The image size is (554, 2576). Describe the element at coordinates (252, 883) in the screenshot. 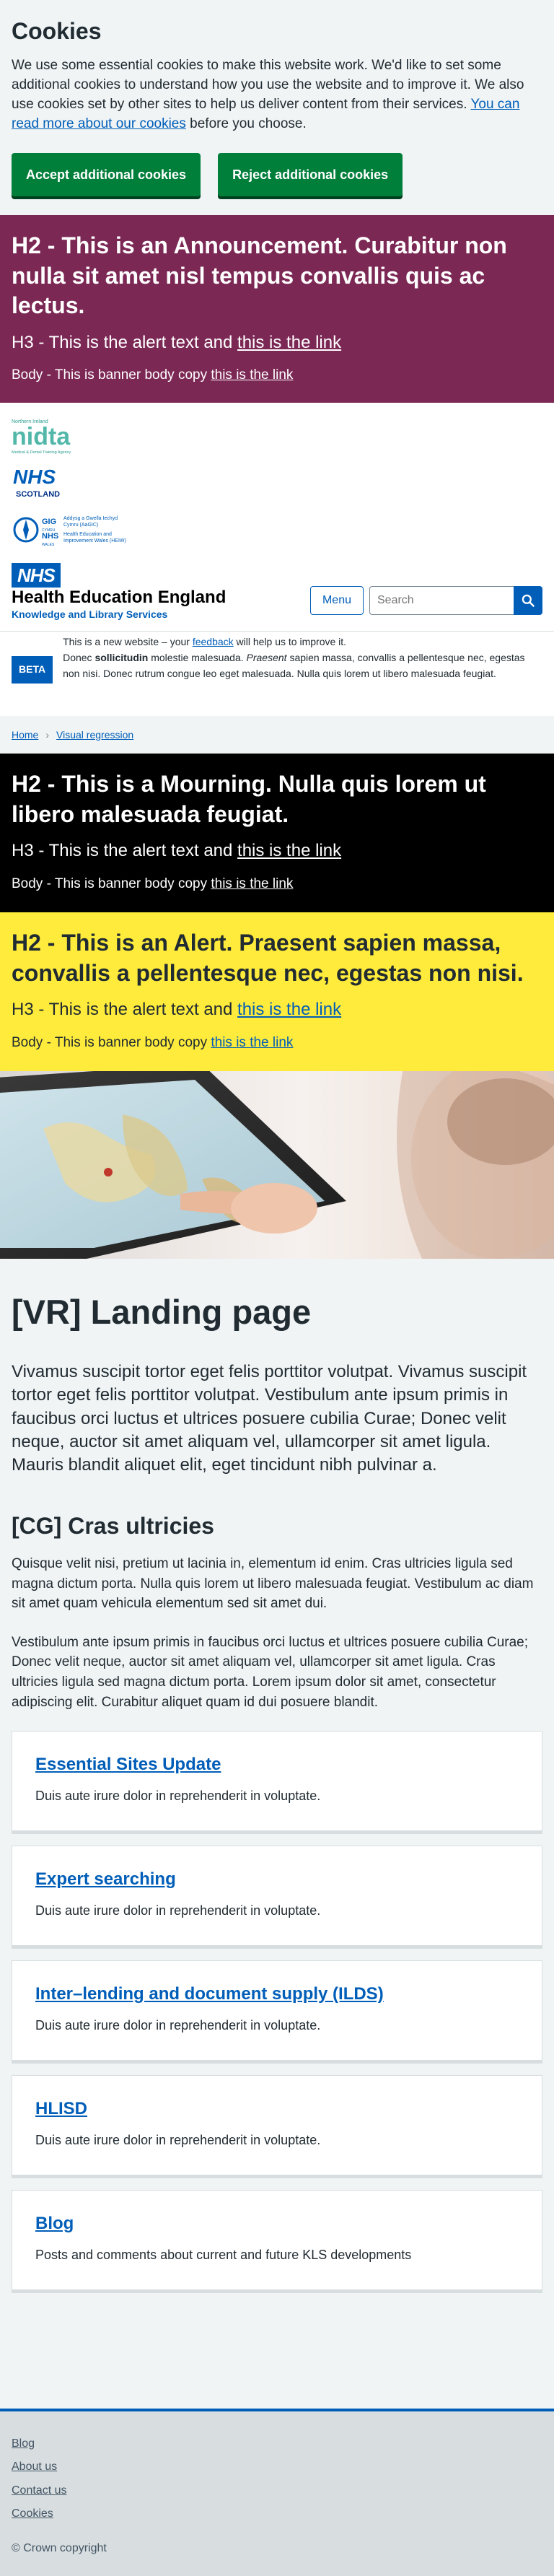

I see `mourning-body-link: this is the link` at that location.